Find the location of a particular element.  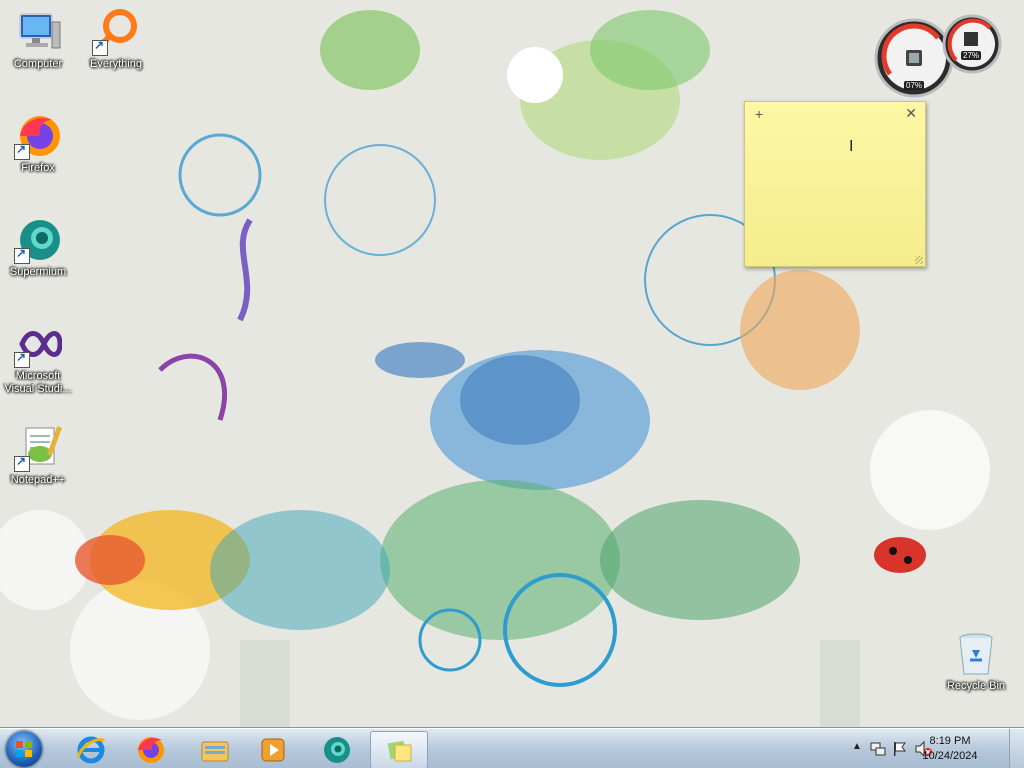

desktop-icon-supermium: Supermium is located at coordinates (38, 247).